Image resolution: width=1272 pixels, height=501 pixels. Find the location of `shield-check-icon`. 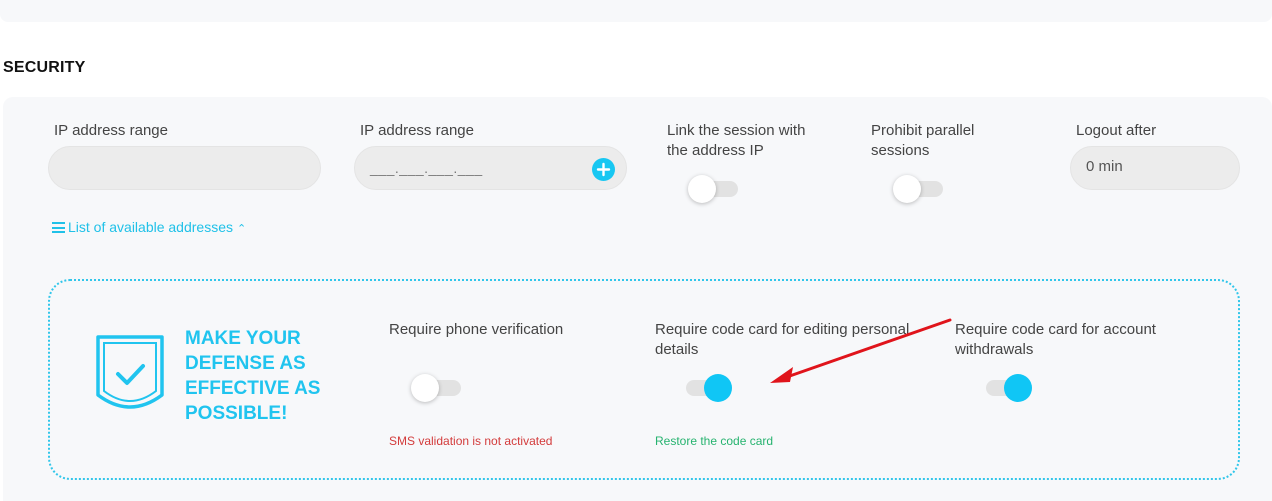

shield-check-icon is located at coordinates (130, 372).